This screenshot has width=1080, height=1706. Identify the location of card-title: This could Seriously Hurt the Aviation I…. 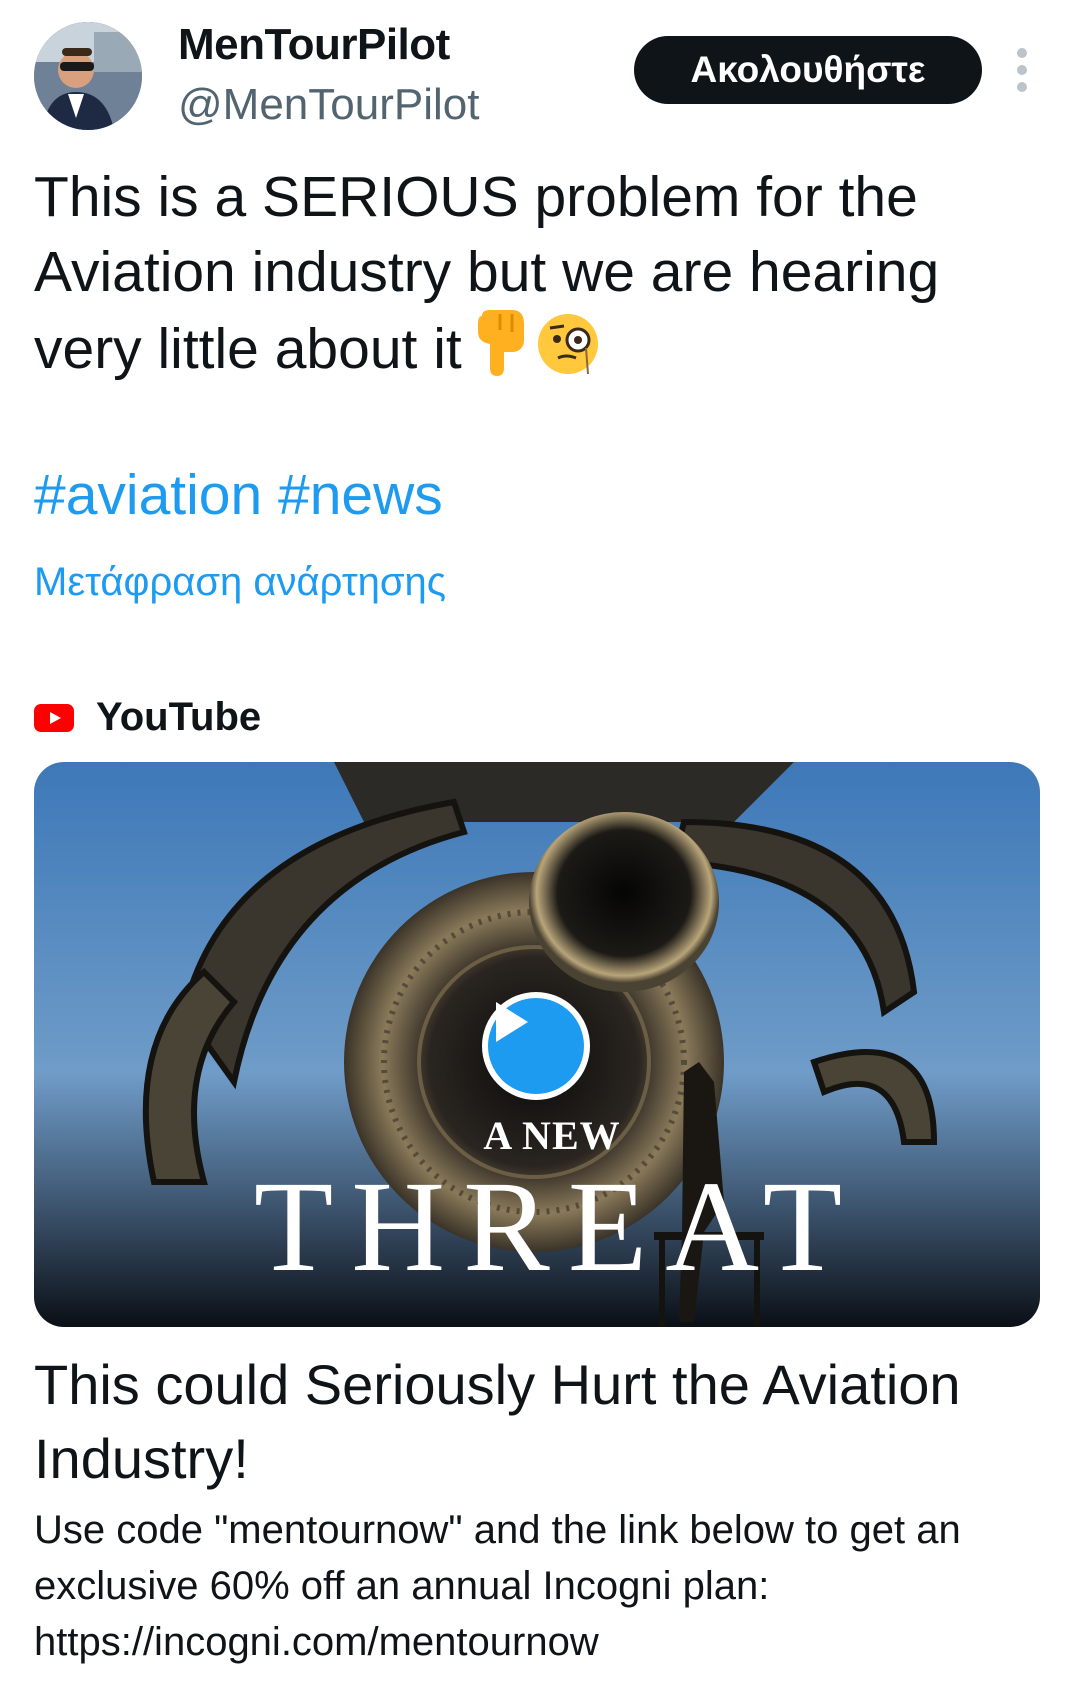
(524, 1422).